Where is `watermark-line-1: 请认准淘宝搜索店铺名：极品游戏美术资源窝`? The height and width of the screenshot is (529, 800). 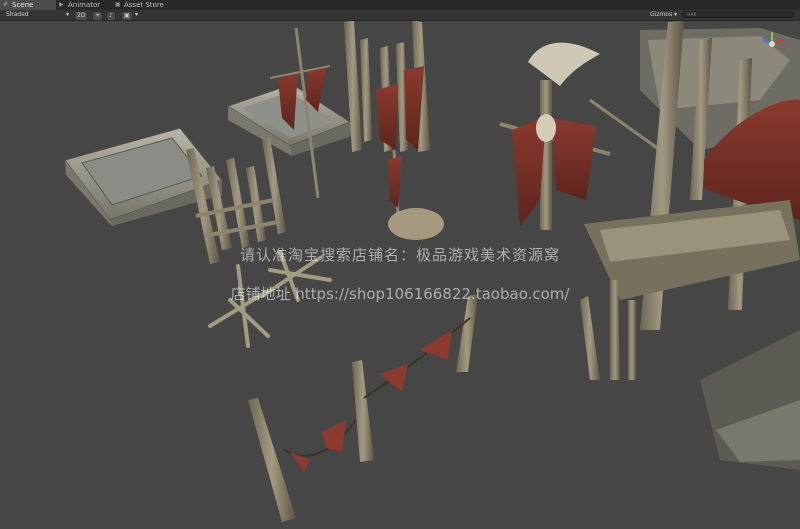 watermark-line-1: 请认准淘宝搜索店铺名：极品游戏美术资源窝 is located at coordinates (399, 255).